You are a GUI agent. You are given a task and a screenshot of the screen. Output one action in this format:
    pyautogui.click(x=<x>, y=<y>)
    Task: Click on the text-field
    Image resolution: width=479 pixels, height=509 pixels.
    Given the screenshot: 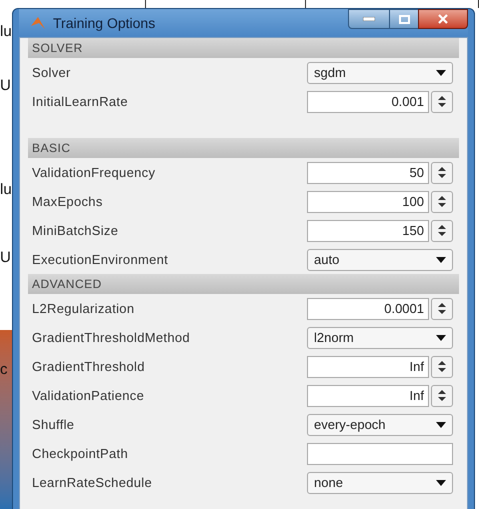 What is the action you would take?
    pyautogui.click(x=380, y=453)
    